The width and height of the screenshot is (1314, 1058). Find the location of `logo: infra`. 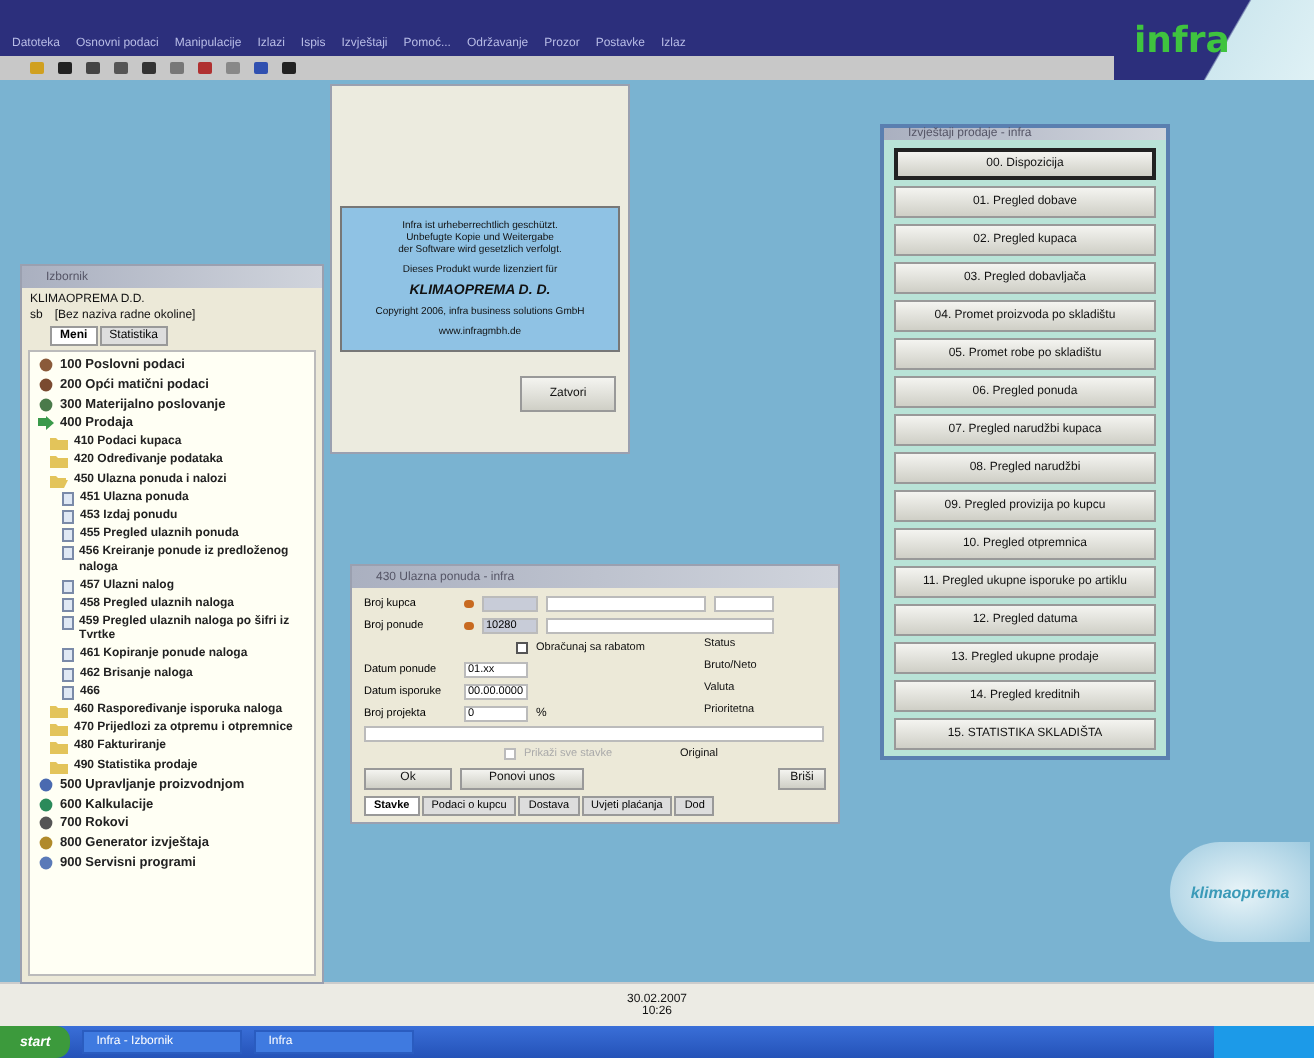

logo: infra is located at coordinates (1214, 40).